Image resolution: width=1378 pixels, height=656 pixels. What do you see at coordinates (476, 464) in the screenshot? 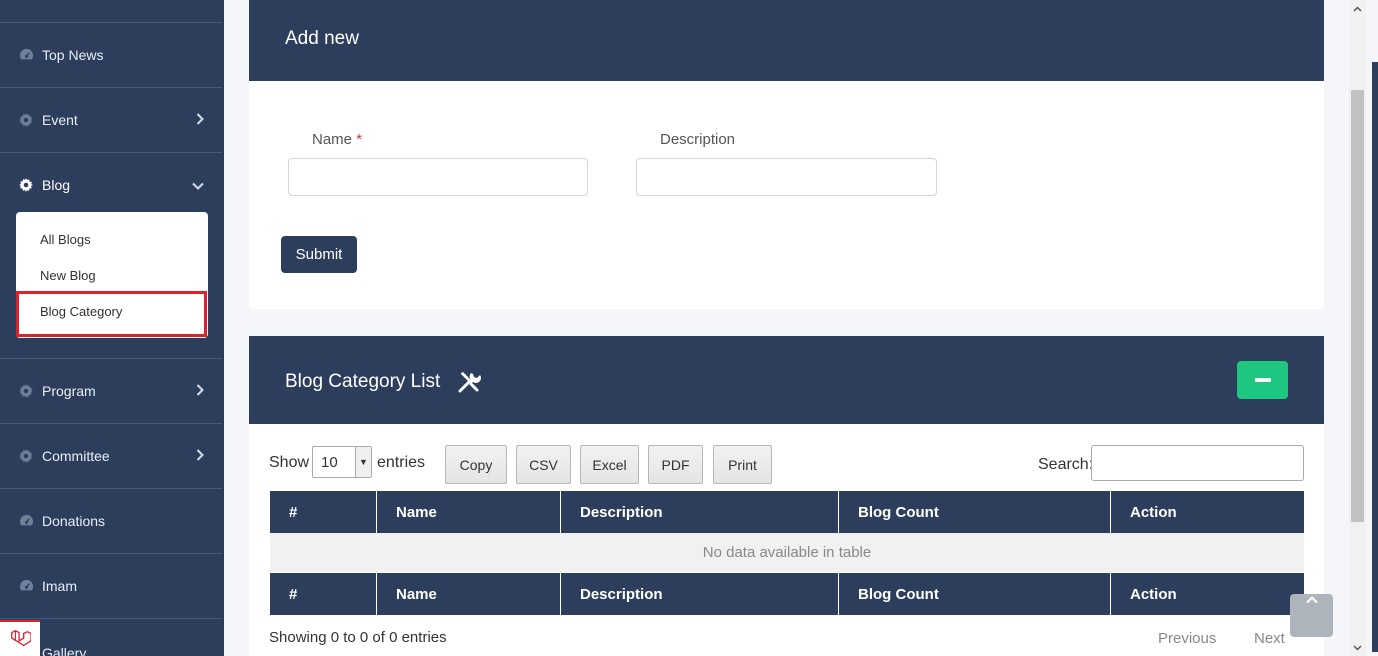
I see `copy-button: Copy` at bounding box center [476, 464].